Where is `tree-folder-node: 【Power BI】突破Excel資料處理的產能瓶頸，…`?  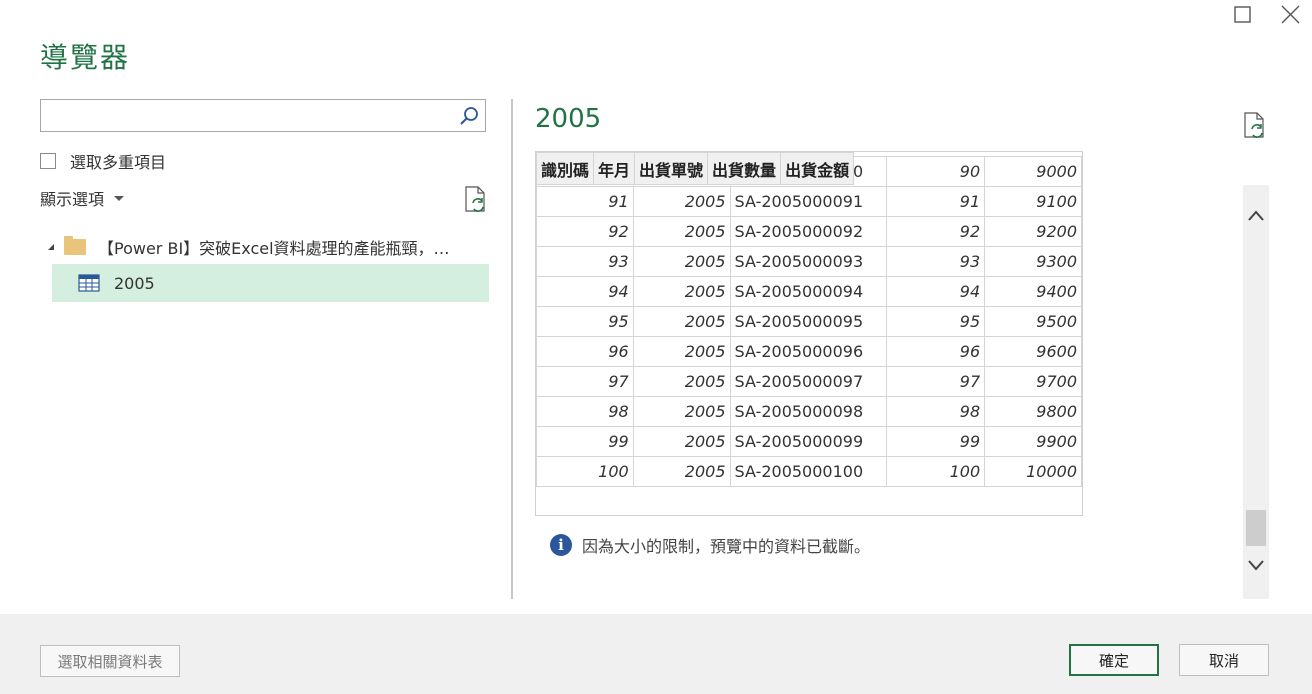 tree-folder-node: 【Power BI】突破Excel資料處理的產能瓶頸，… is located at coordinates (268, 247).